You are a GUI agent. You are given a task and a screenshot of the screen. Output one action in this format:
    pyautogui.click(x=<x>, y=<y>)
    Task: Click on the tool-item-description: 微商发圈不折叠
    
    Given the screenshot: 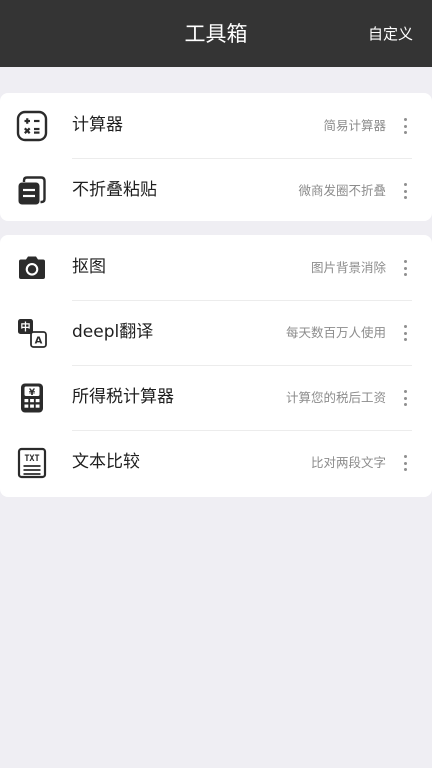 What is the action you would take?
    pyautogui.click(x=342, y=190)
    